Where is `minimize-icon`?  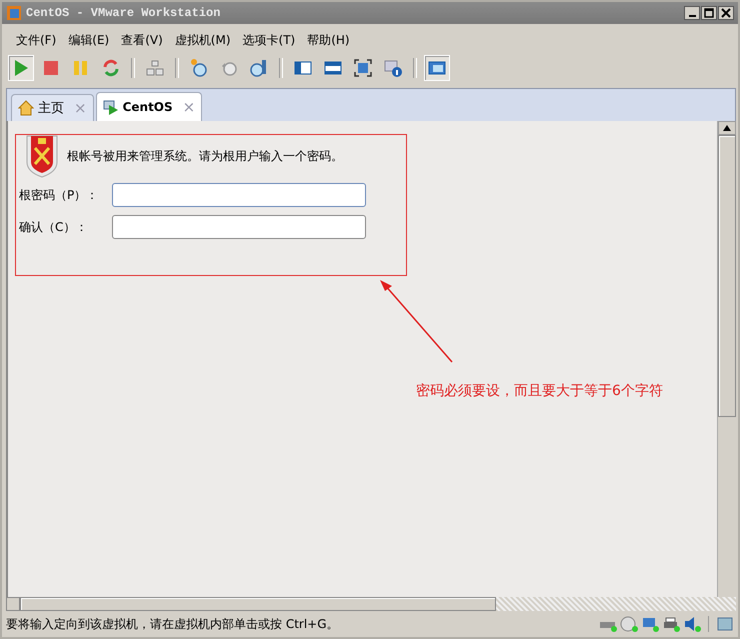
minimize-icon is located at coordinates (692, 16).